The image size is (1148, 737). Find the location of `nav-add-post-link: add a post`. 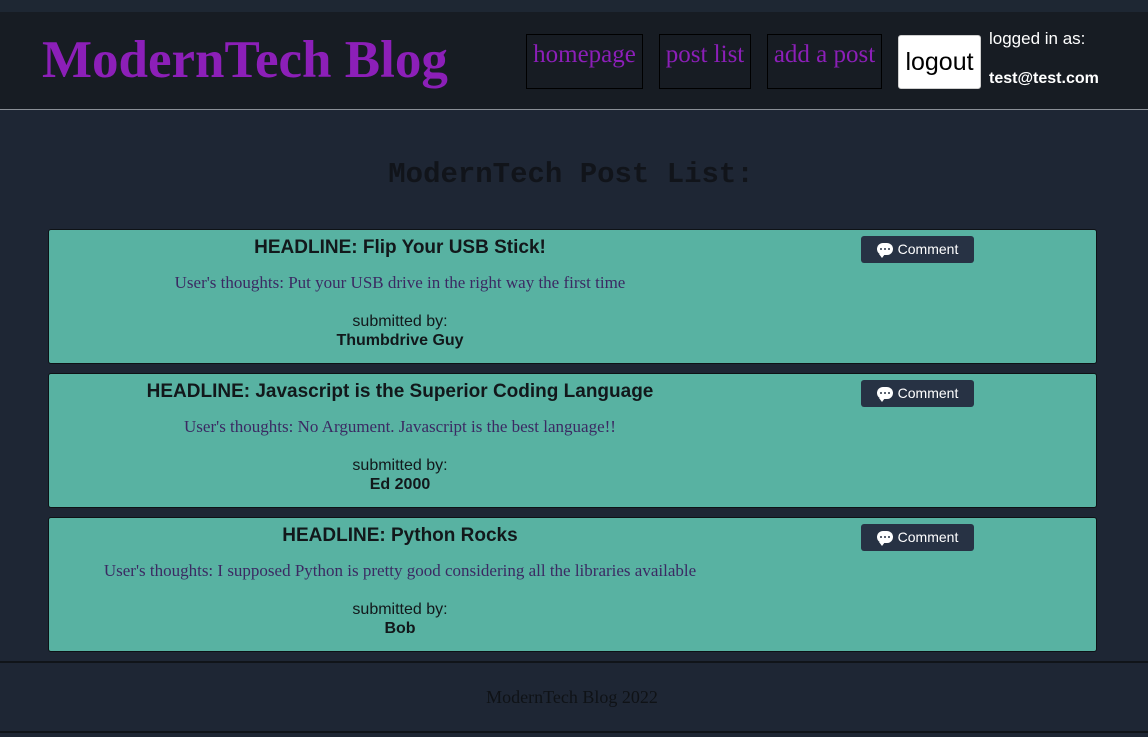

nav-add-post-link: add a post is located at coordinates (824, 61).